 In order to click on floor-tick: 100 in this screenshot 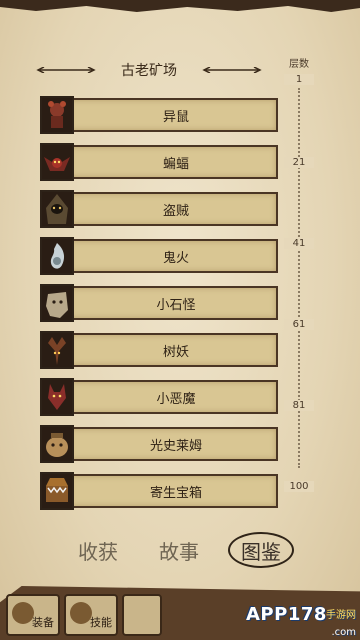, I will do `click(299, 486)`.